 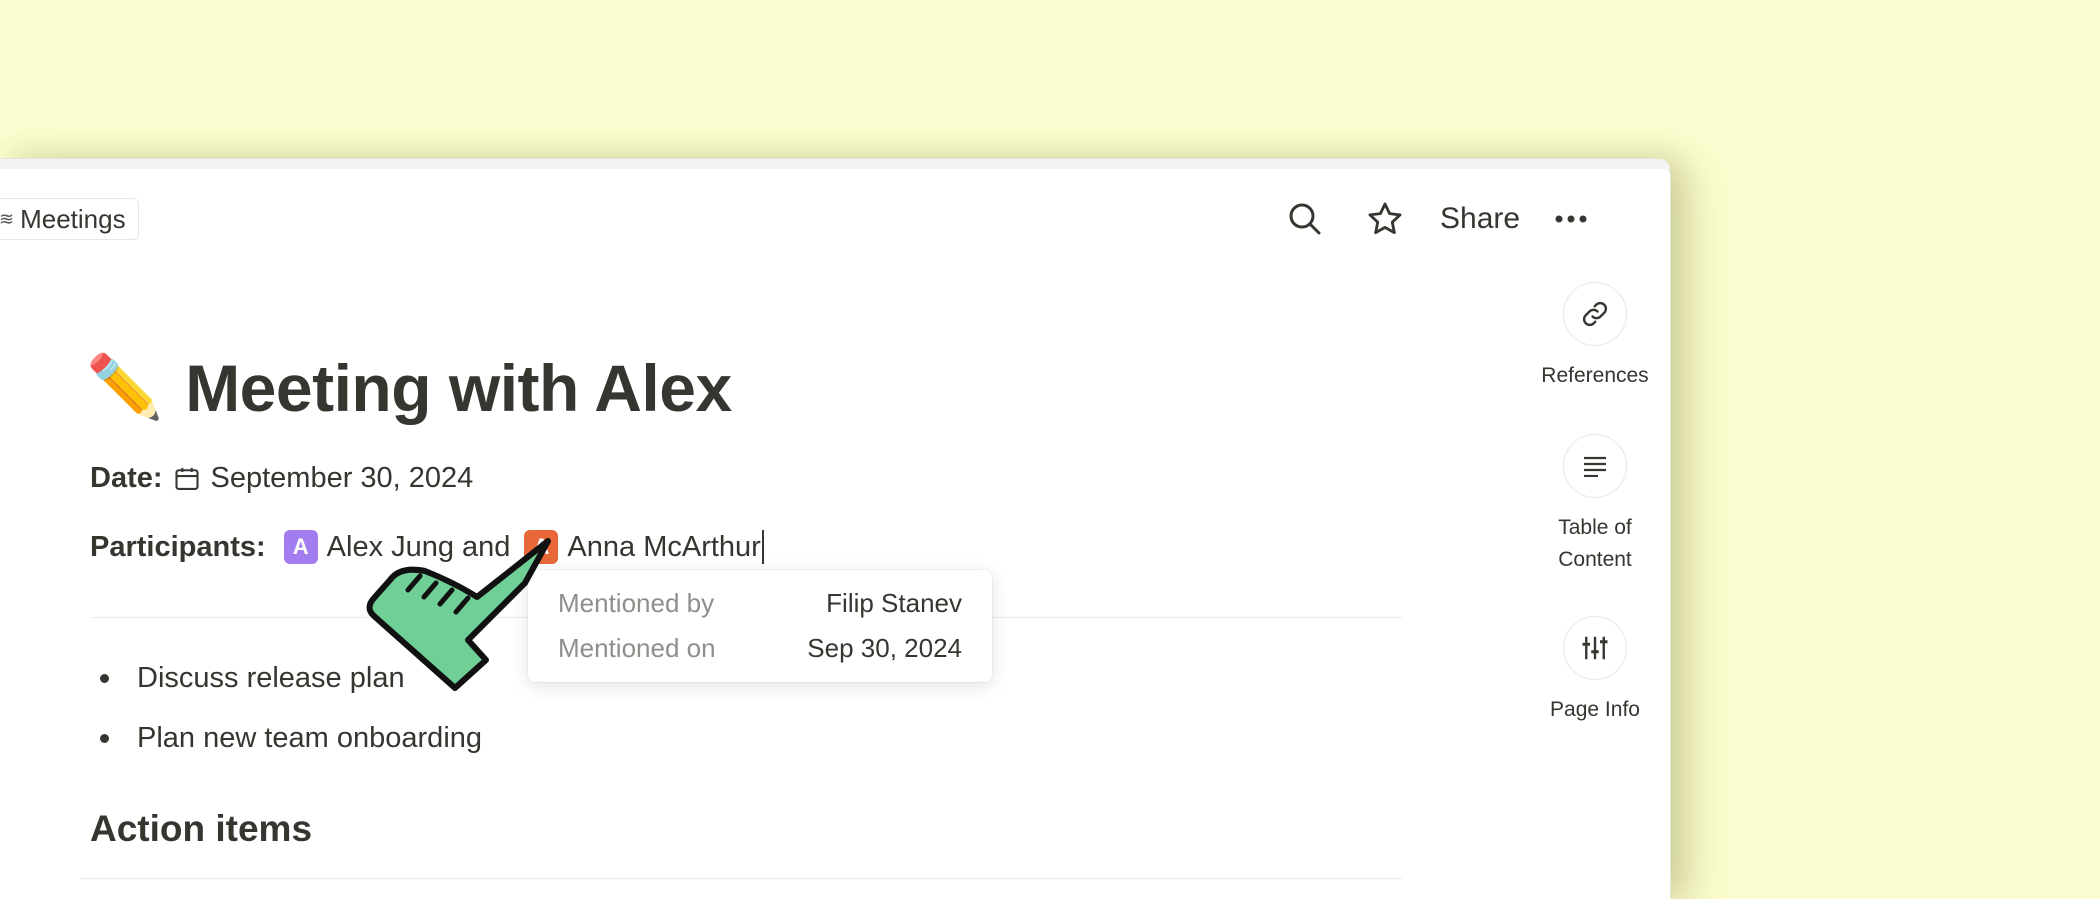 I want to click on share-button: Share, so click(x=1480, y=219).